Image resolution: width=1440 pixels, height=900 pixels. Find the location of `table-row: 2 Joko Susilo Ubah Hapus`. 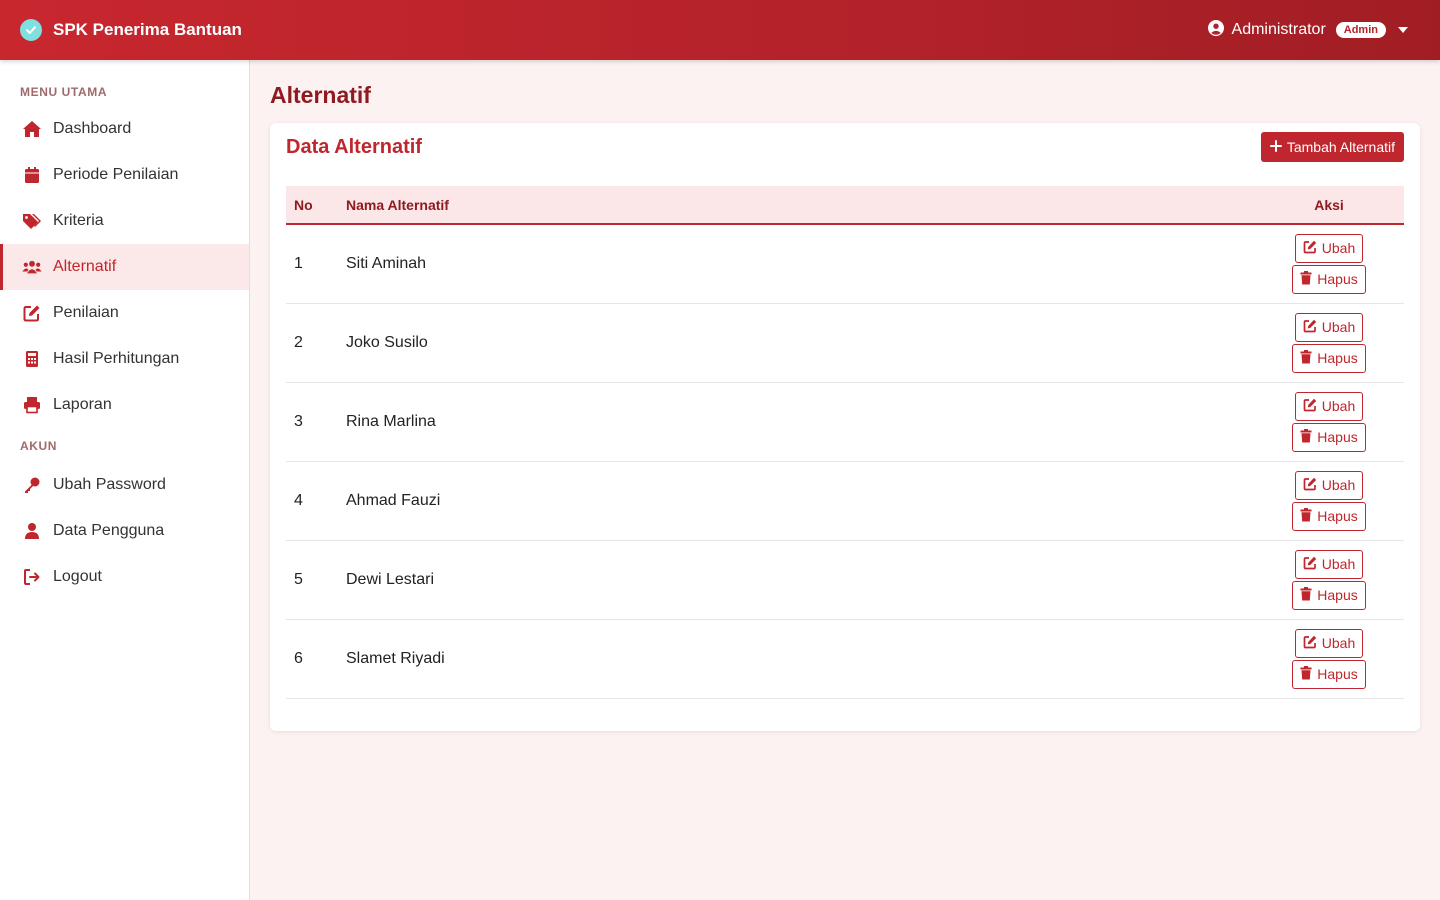

table-row: 2 Joko Susilo Ubah Hapus is located at coordinates (845, 342).